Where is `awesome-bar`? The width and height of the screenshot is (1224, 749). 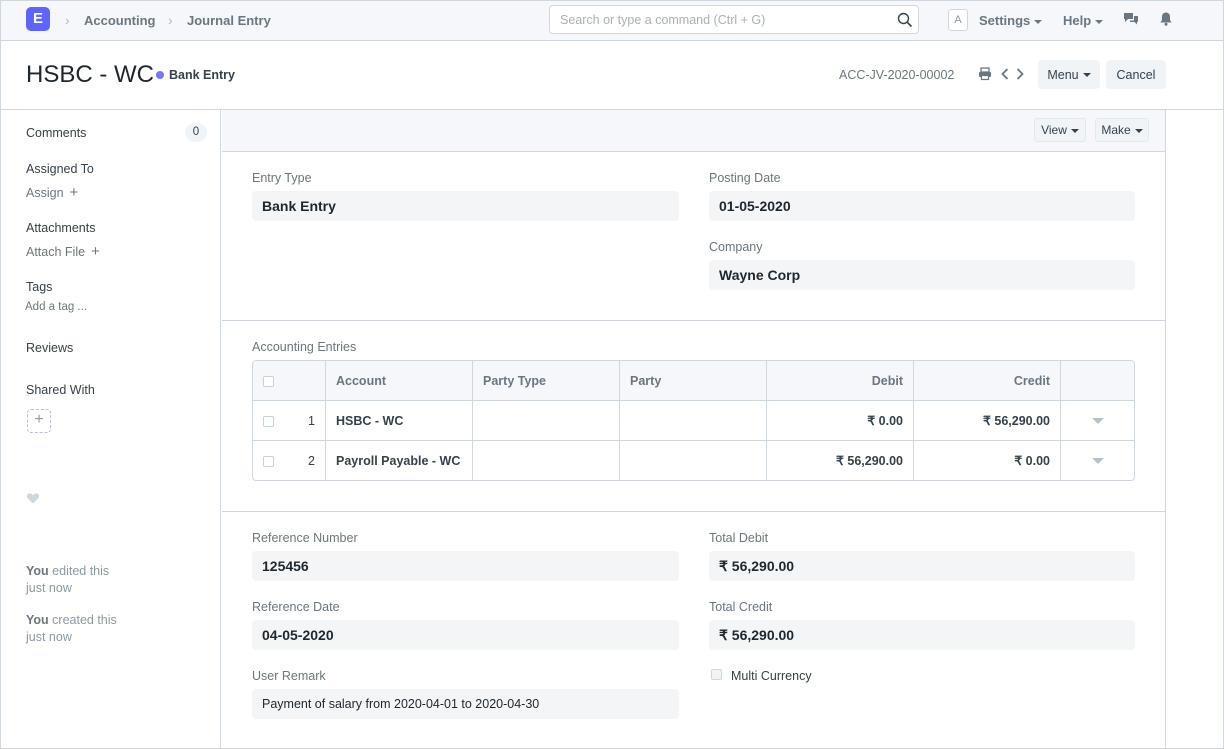 awesome-bar is located at coordinates (734, 19).